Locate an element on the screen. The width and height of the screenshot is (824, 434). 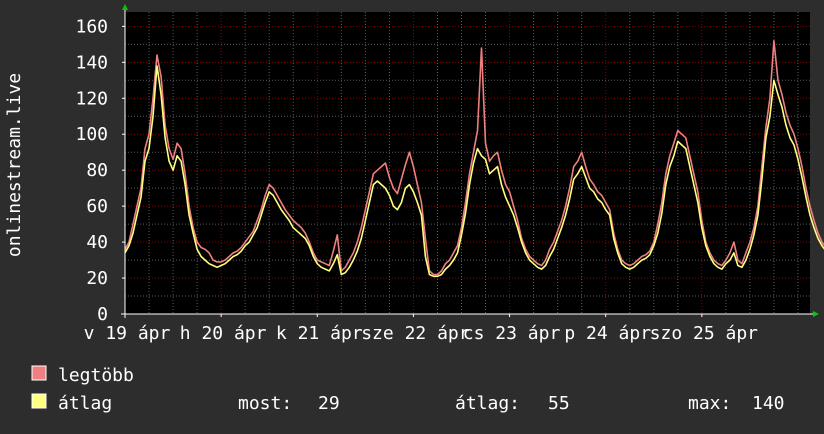
legend-swatch-max is located at coordinates (39, 373).